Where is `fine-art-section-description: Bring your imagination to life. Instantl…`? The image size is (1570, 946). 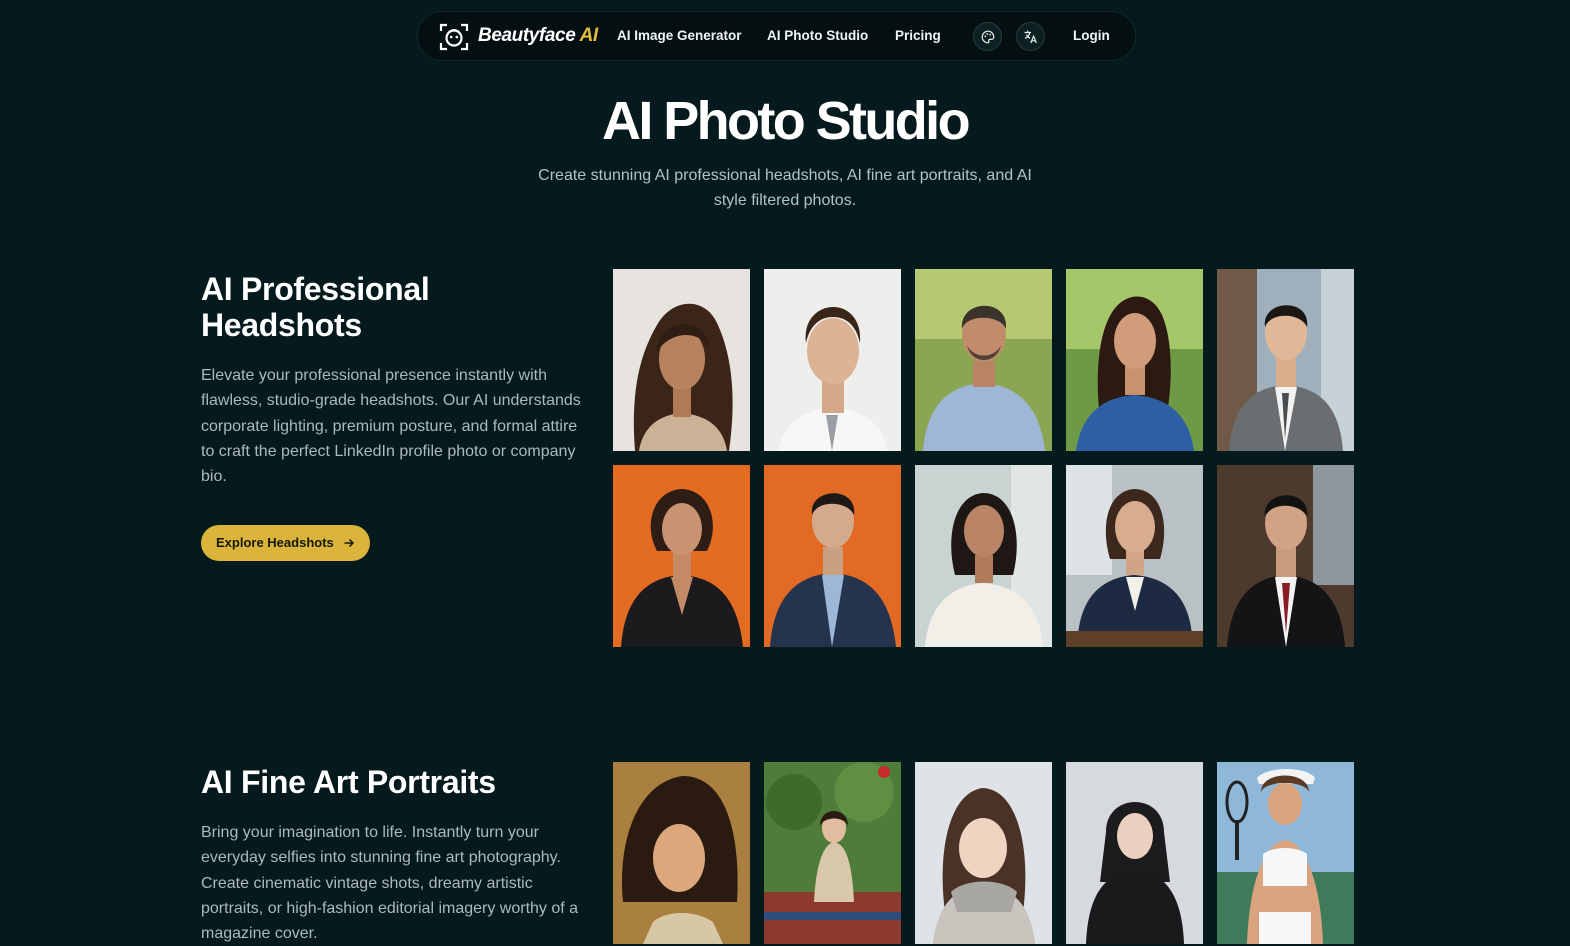
fine-art-section-description: Bring your imagination to life. Instantl… is located at coordinates (390, 883).